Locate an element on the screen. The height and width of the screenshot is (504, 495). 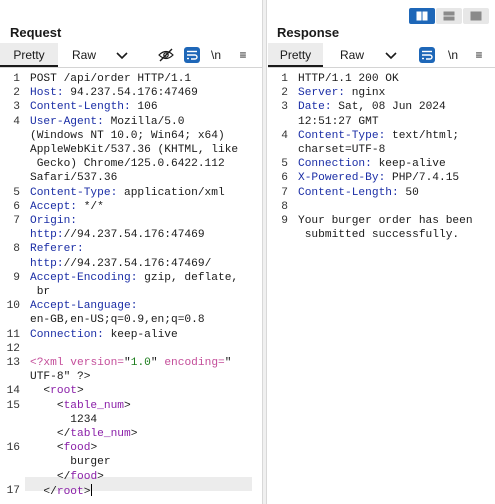
line-number: 10 is located at coordinates (13, 306).